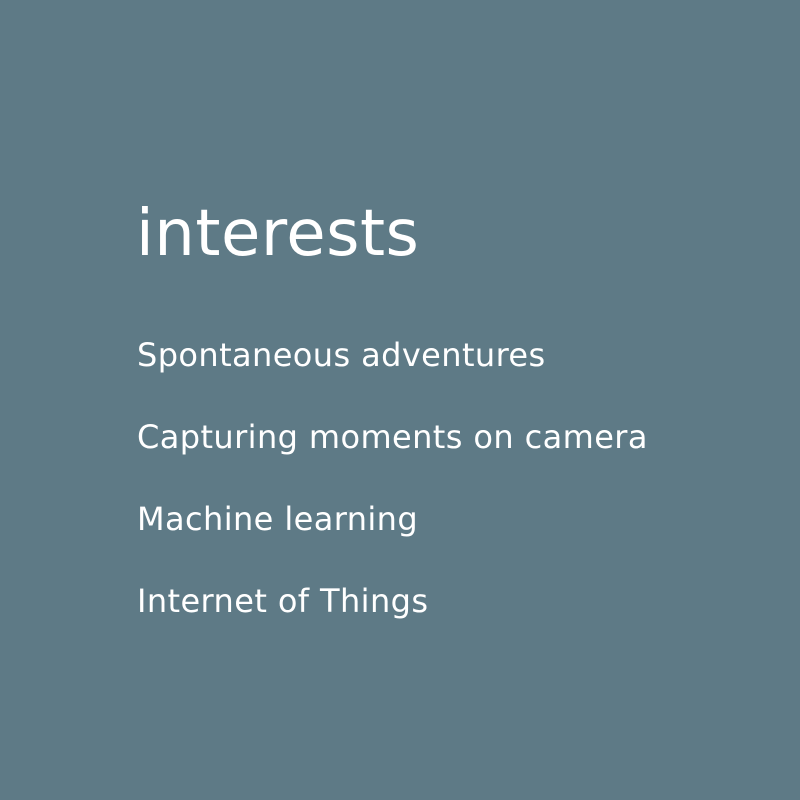  Describe the element at coordinates (341, 355) in the screenshot. I see `interest-item-spontaneous-adventures: Spontaneous adventures` at that location.